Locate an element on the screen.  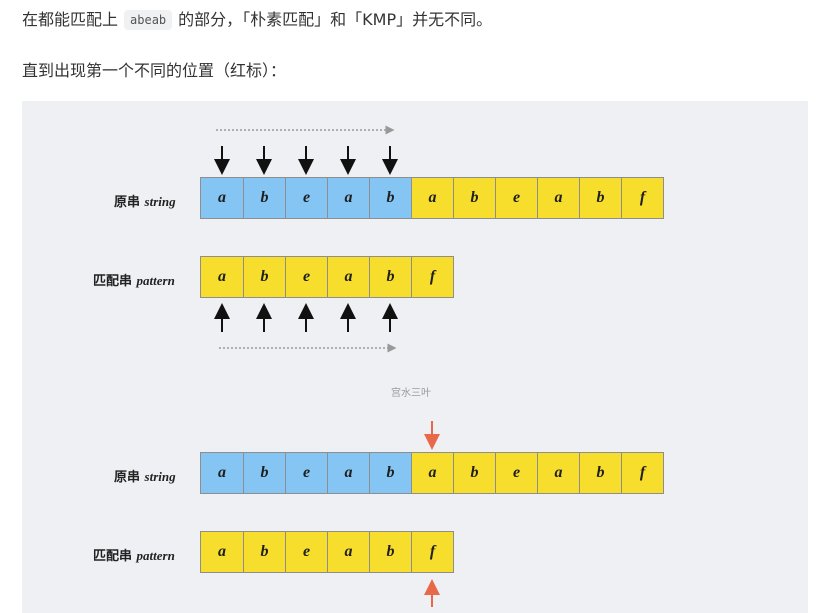
intro-sentence: 在都能匹配上 abeab 的部分，「朴素匹配」和「KMP」并无不同。 is located at coordinates (257, 20).